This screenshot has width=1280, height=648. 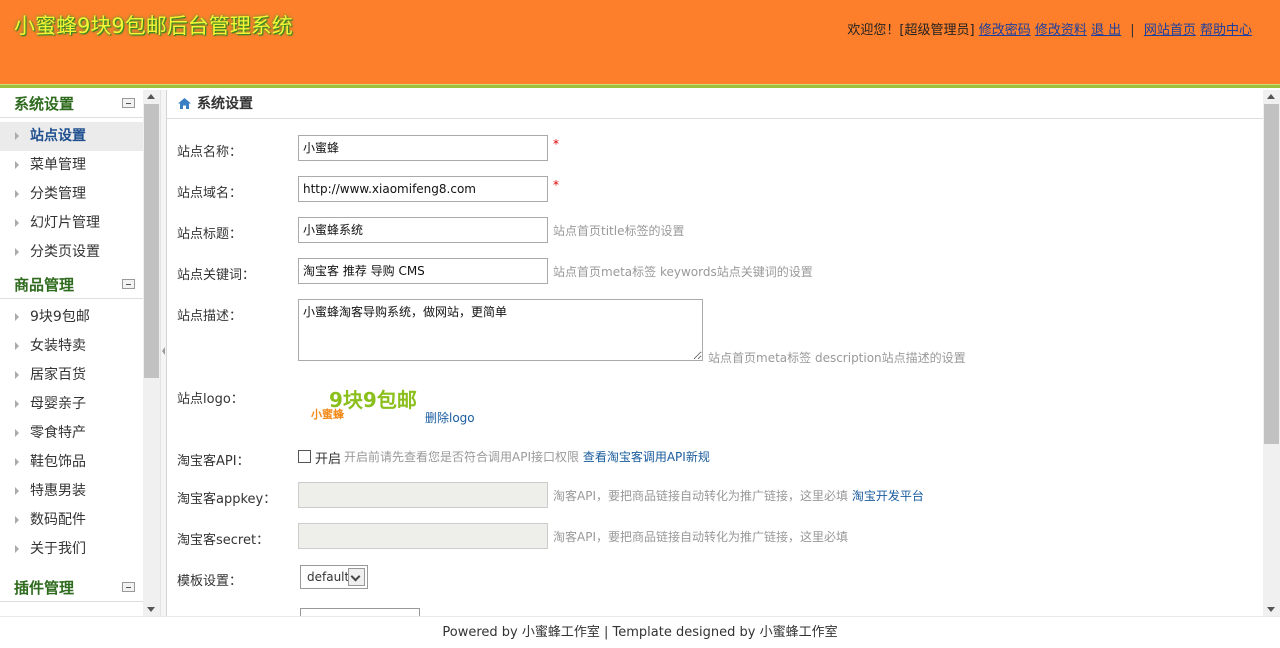 What do you see at coordinates (71, 433) in the screenshot?
I see `sidebar-item-snacks: 零食特产` at bounding box center [71, 433].